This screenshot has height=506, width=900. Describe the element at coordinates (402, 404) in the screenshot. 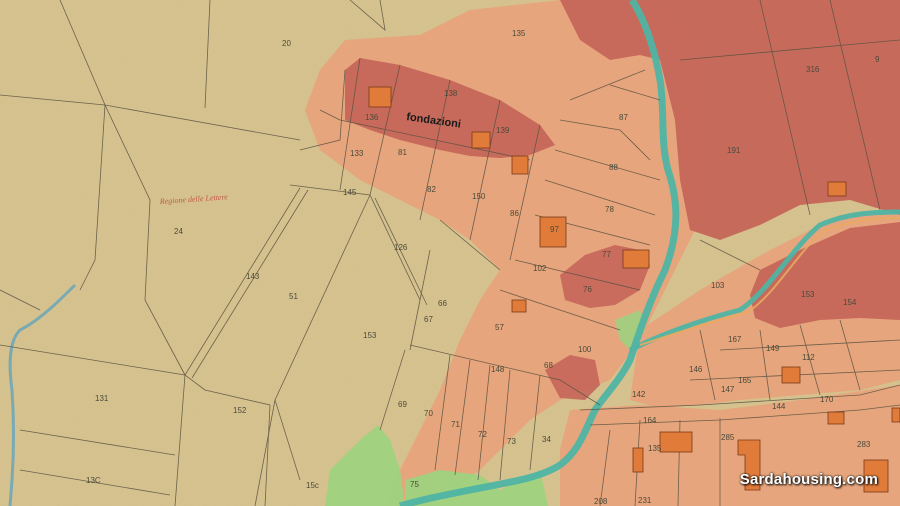

I see `parcel-label: 69` at that location.